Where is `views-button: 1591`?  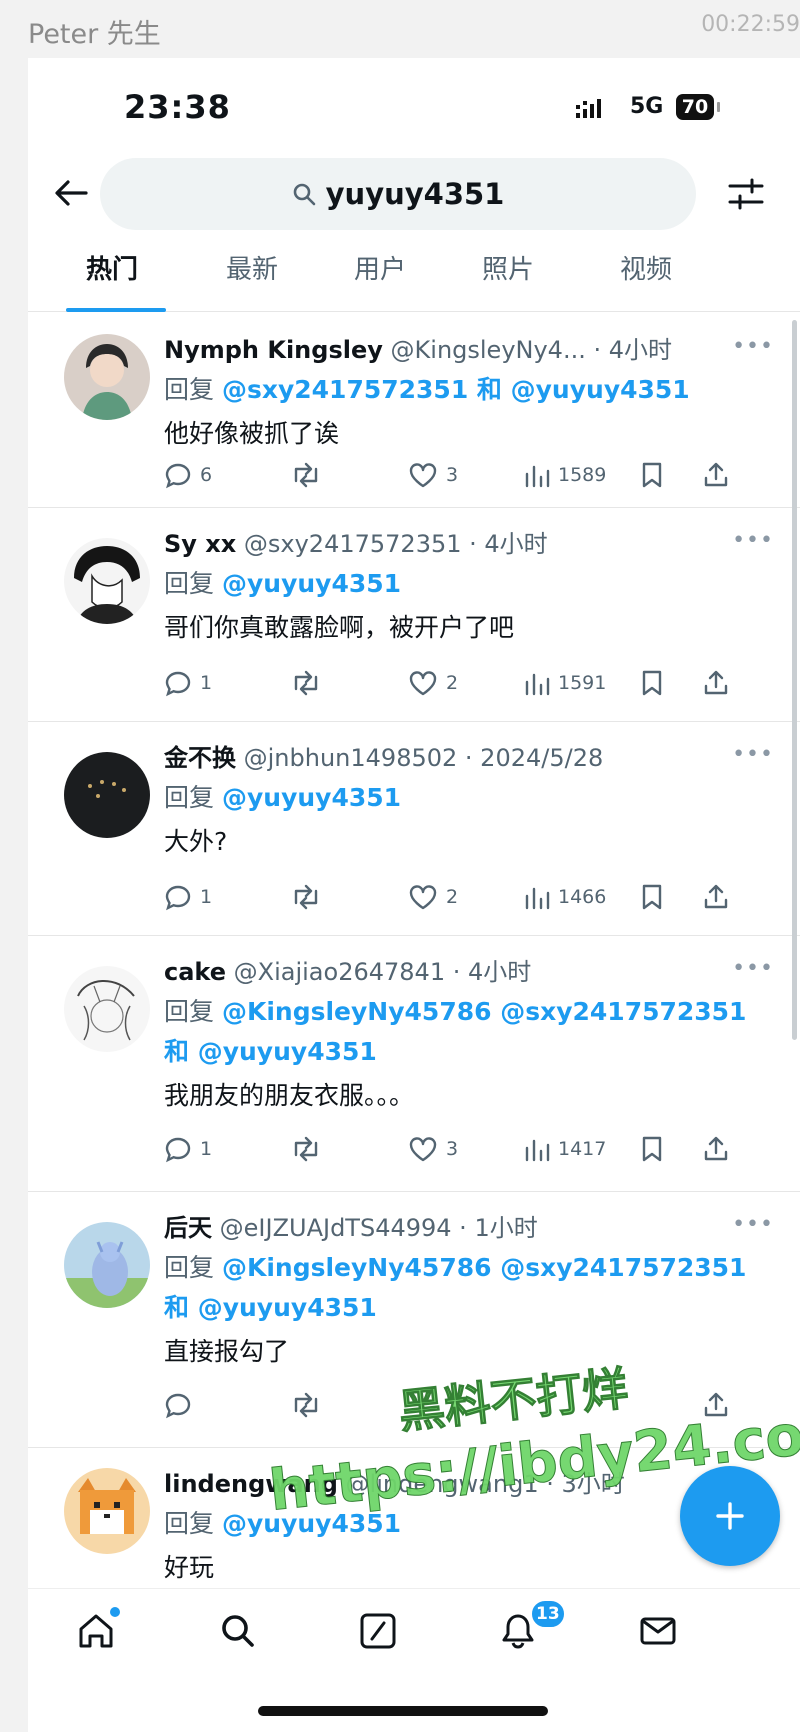 views-button: 1591 is located at coordinates (565, 683).